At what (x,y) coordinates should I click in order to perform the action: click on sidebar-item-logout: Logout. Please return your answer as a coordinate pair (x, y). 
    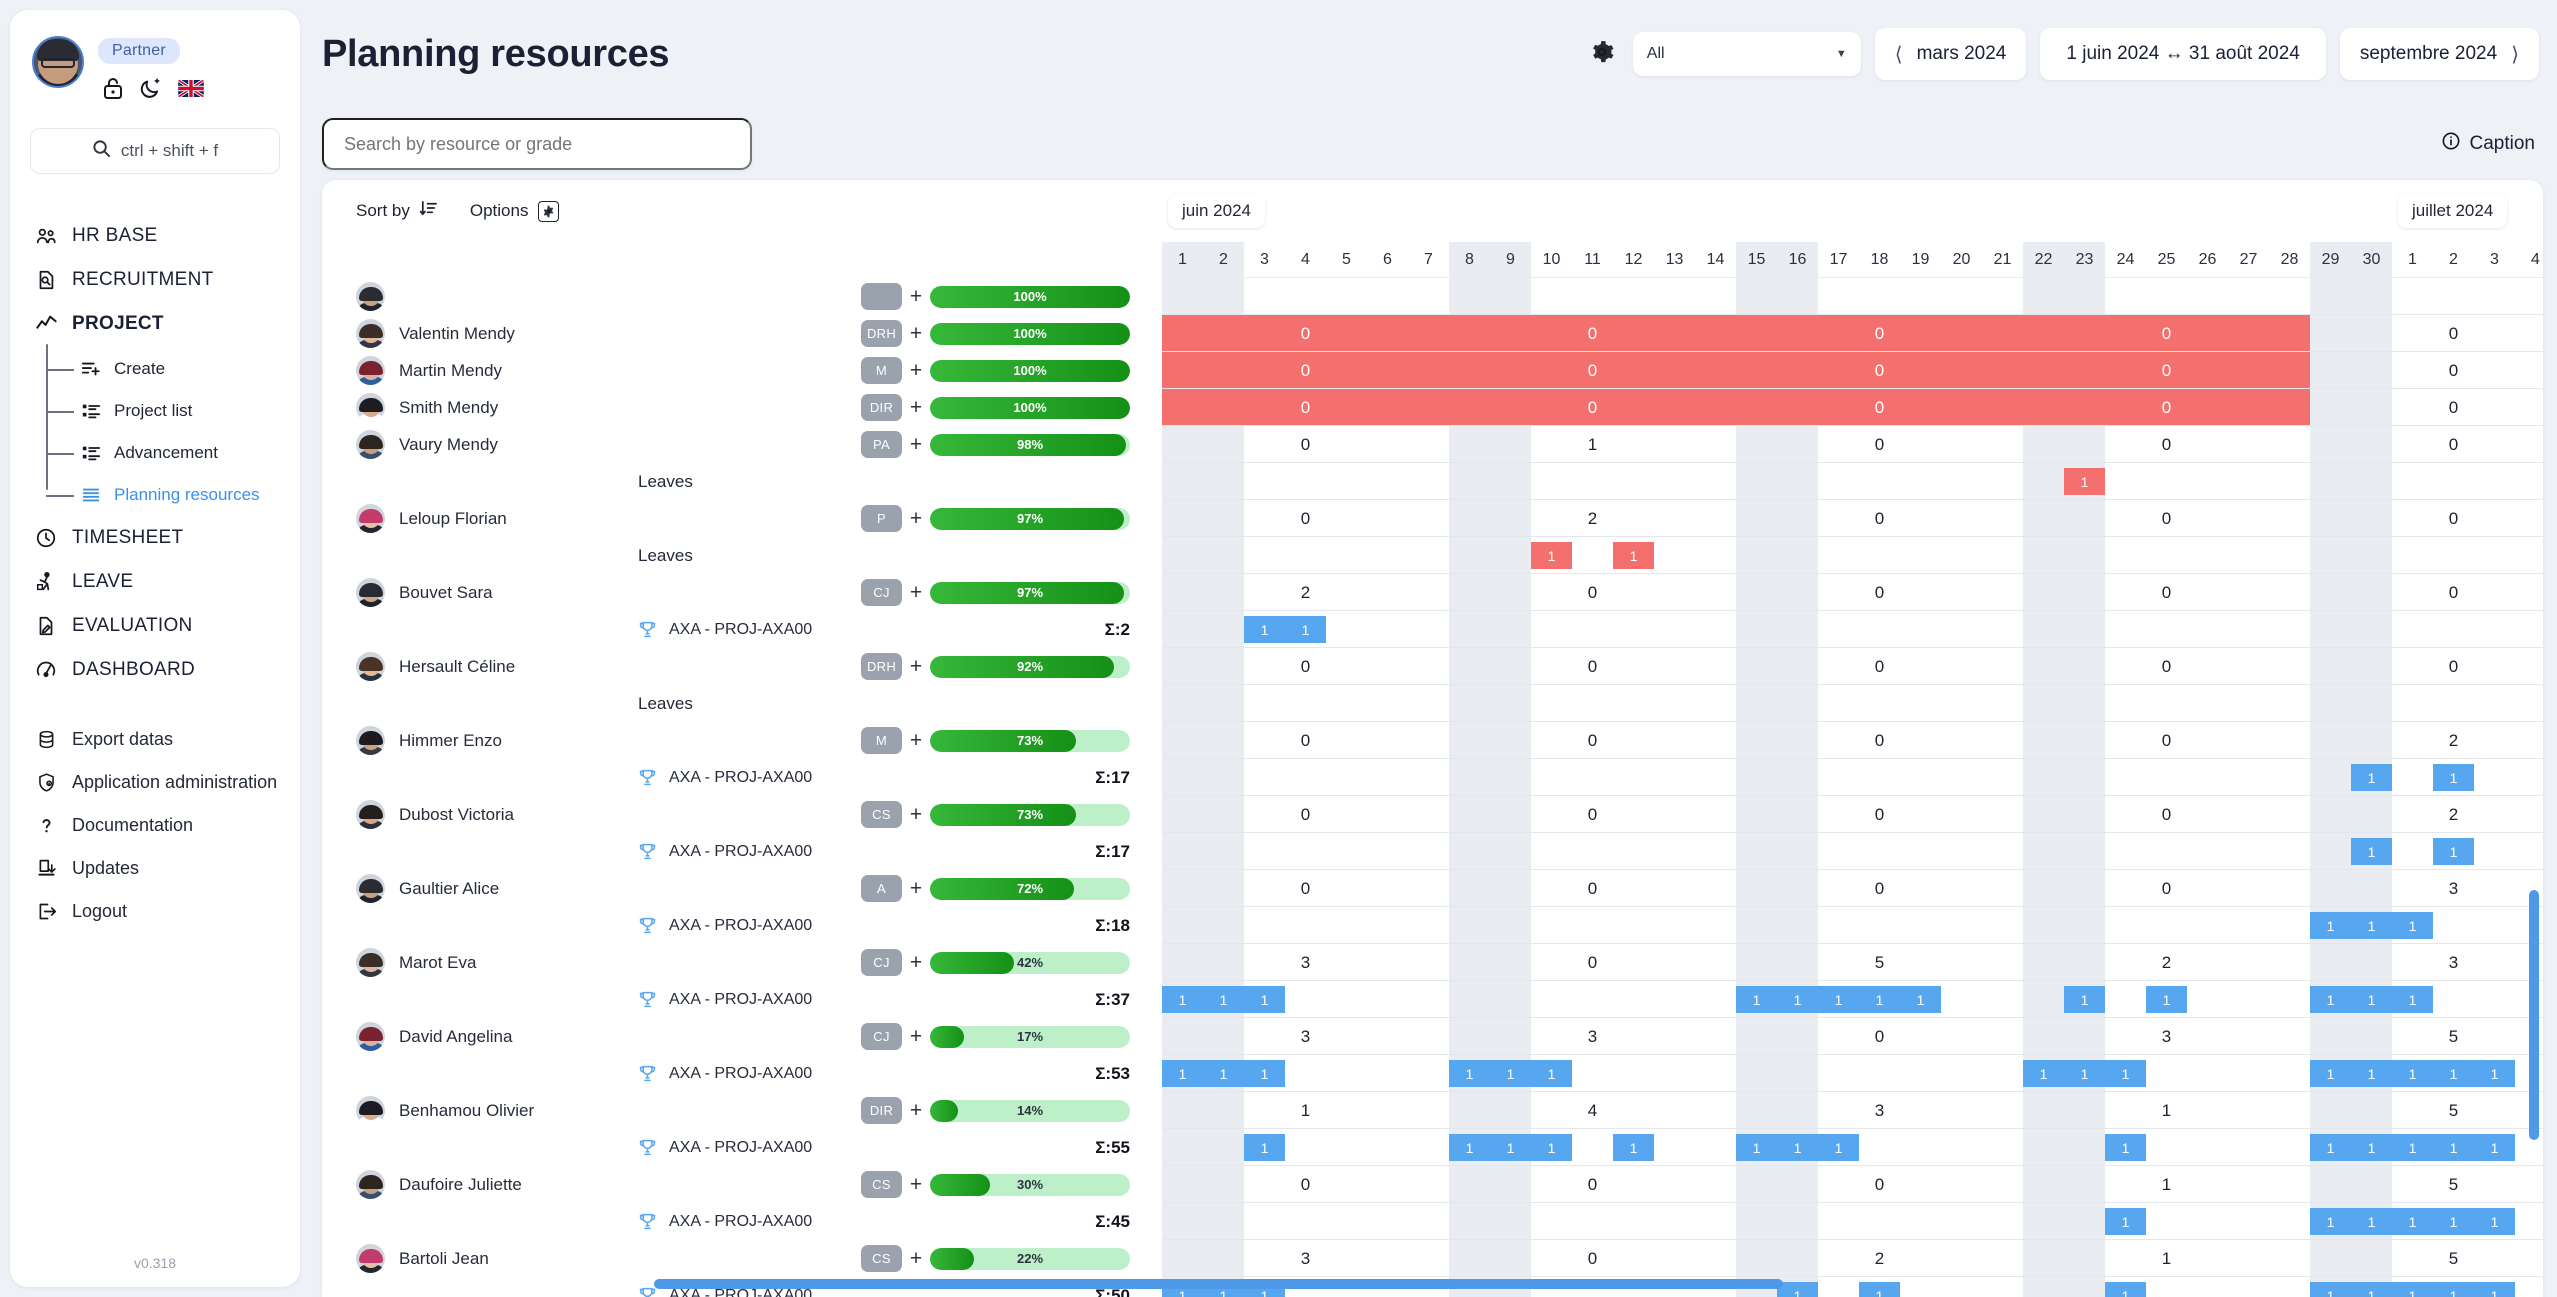
    Looking at the image, I should click on (155, 911).